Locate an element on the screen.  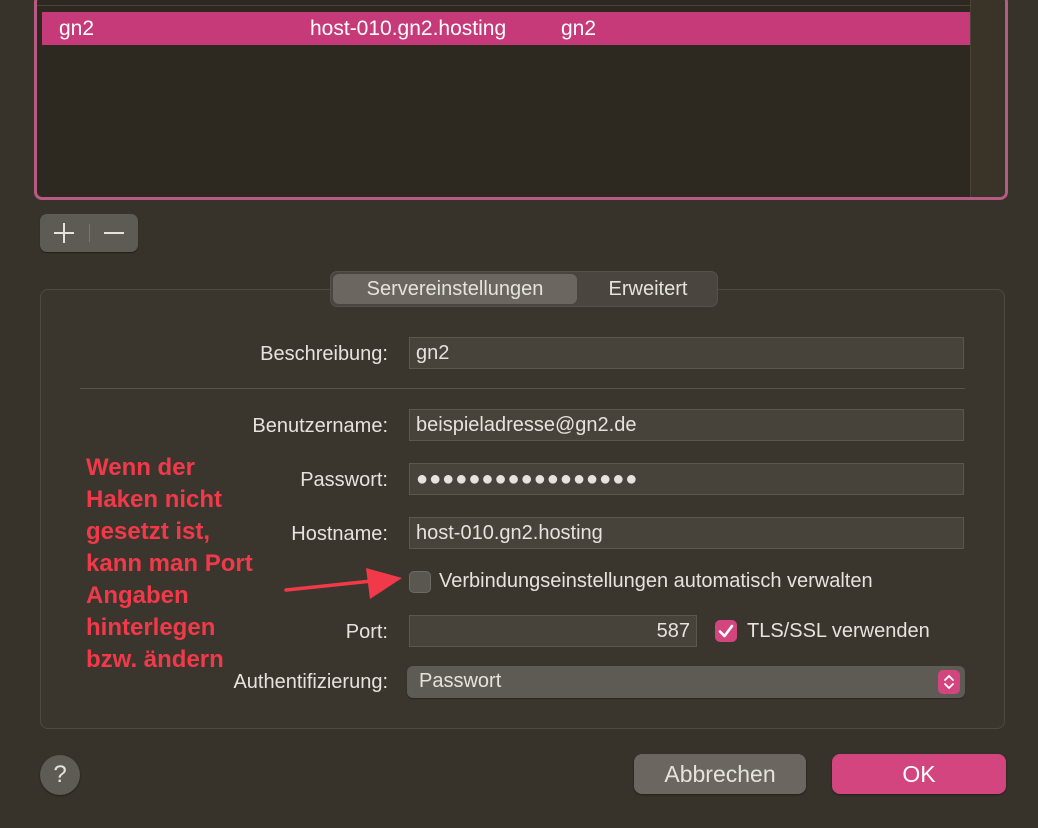
annotation-line-5: Angaben is located at coordinates (137, 595).